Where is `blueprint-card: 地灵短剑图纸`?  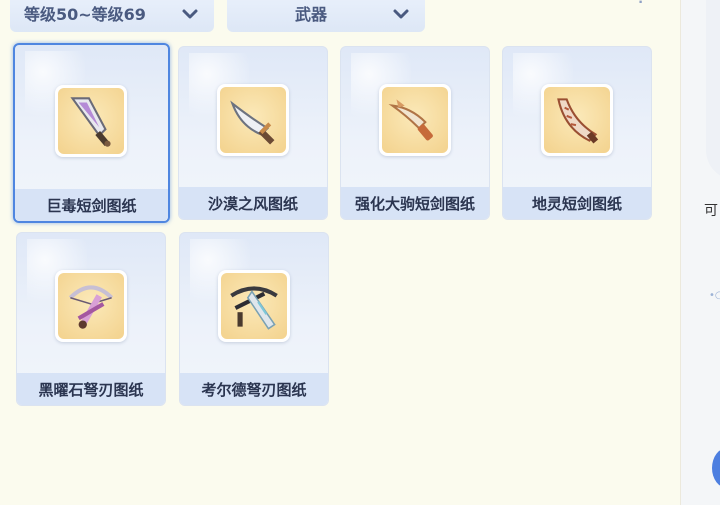 blueprint-card: 地灵短剑图纸 is located at coordinates (577, 133).